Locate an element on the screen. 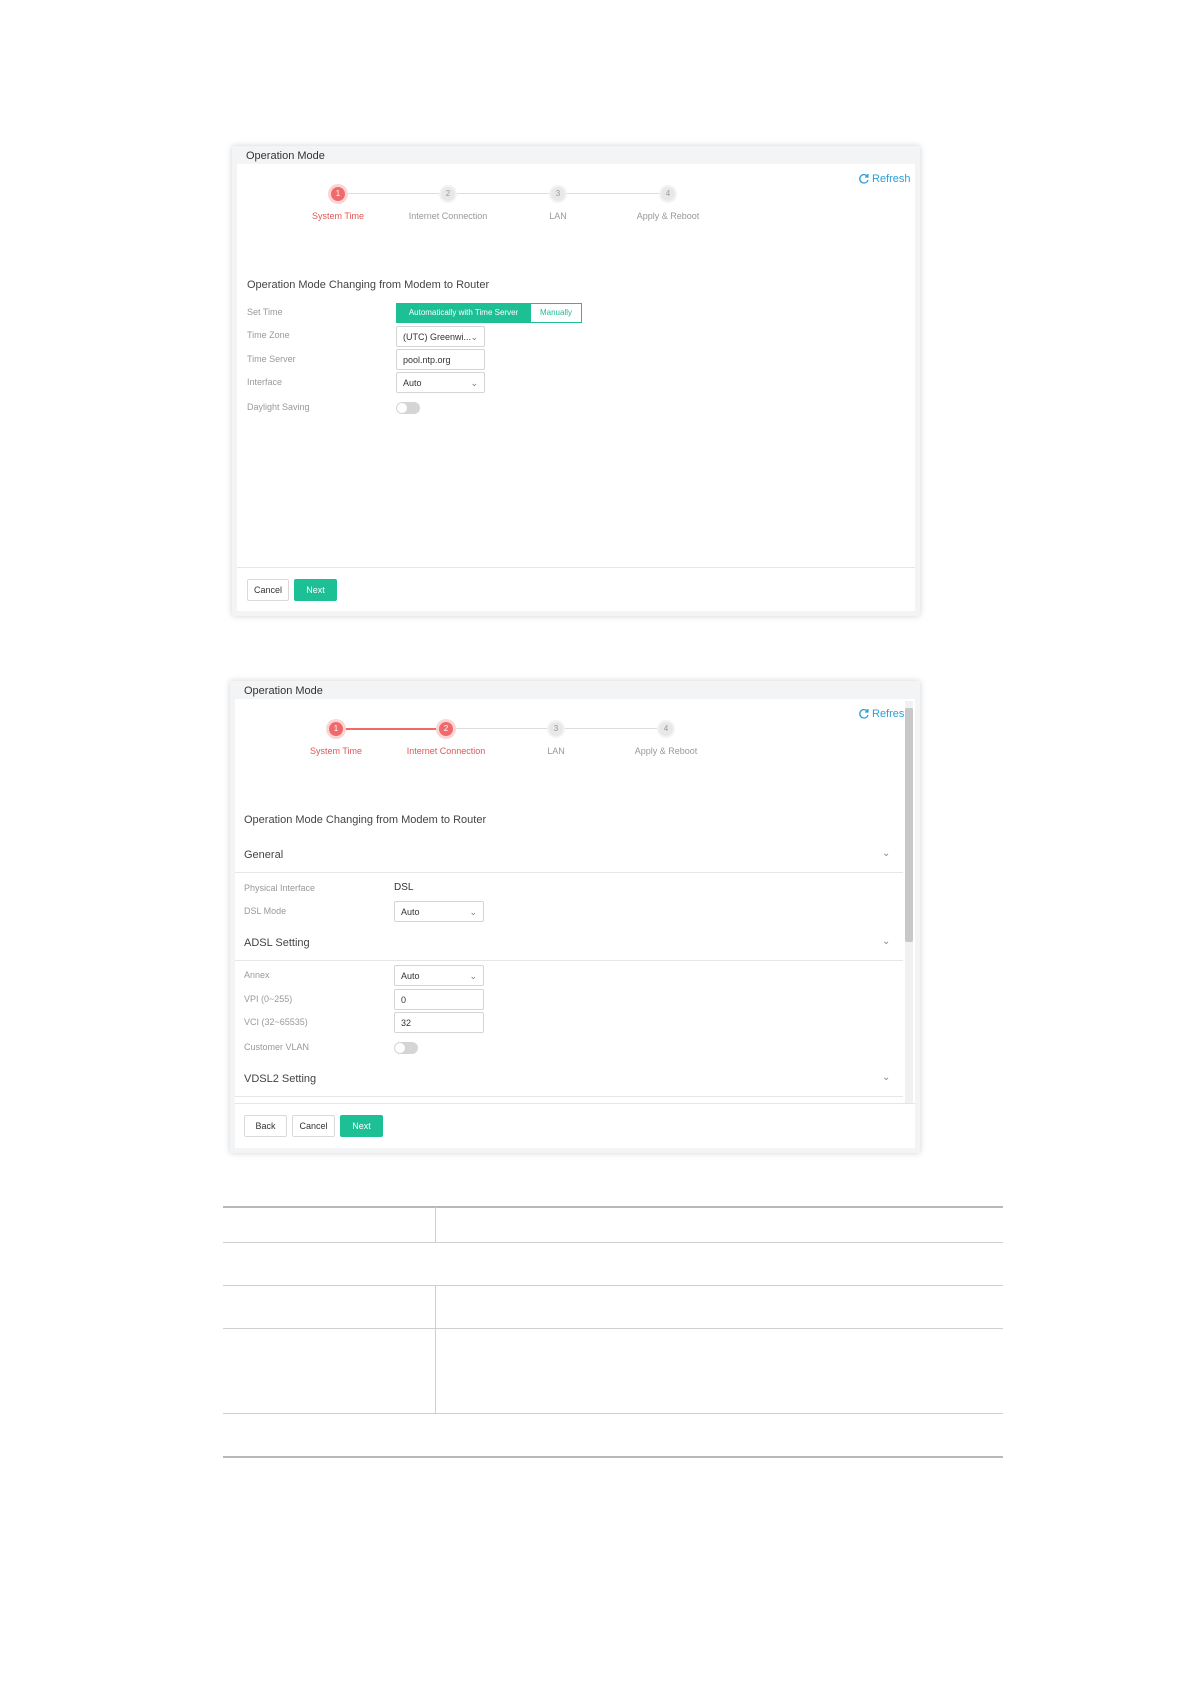 This screenshot has width=1190, height=1684. interface-label: Interface is located at coordinates (265, 382).